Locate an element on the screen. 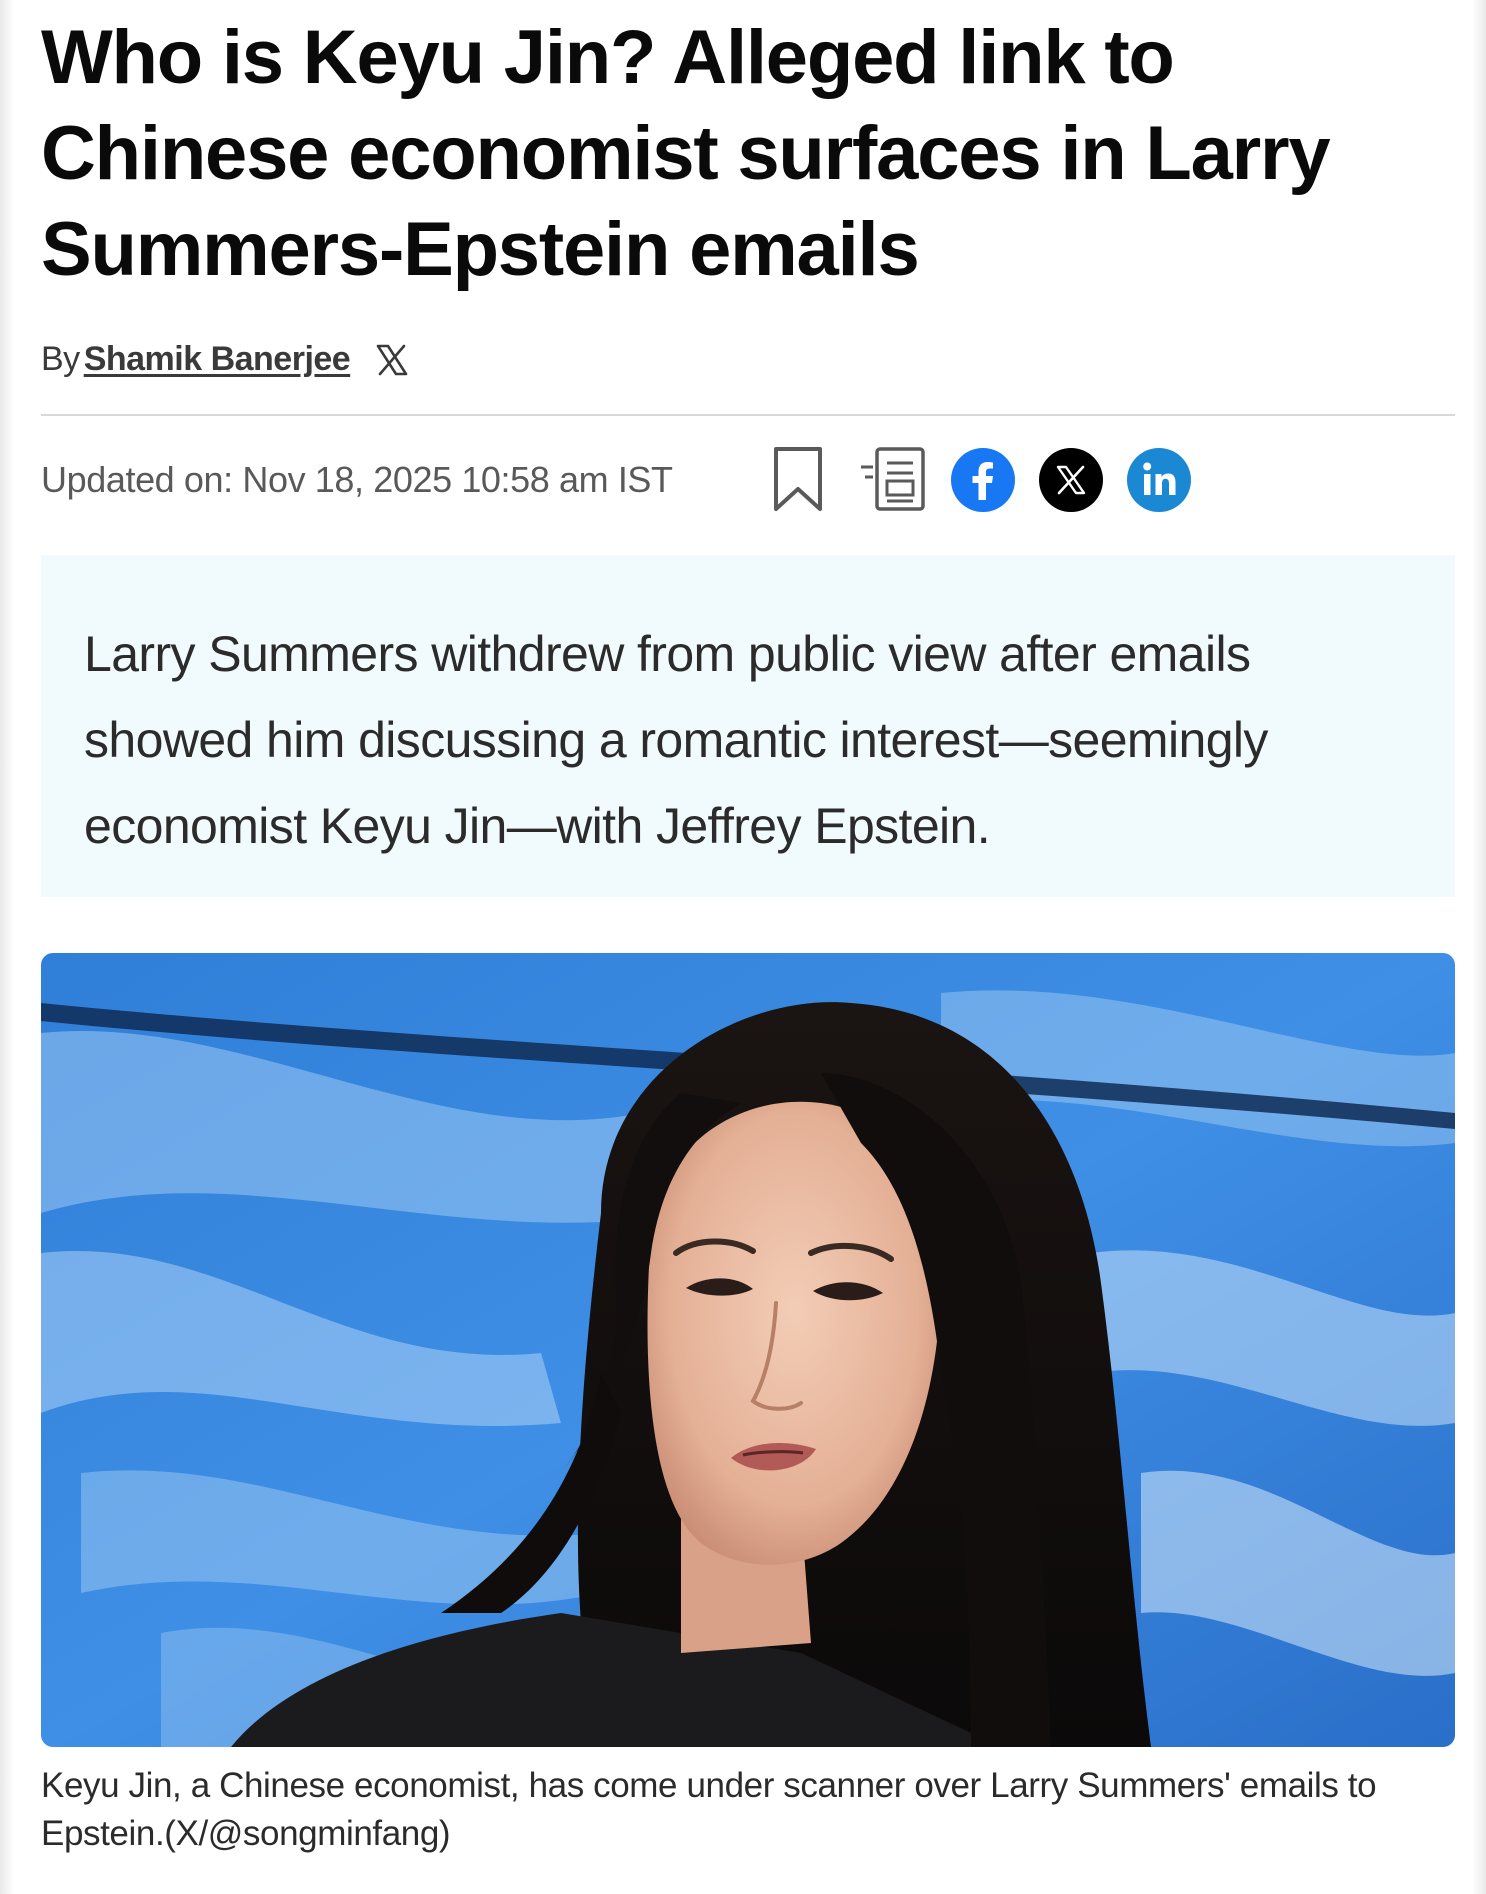 The height and width of the screenshot is (1894, 1486). byline-prefix: By is located at coordinates (60, 359).